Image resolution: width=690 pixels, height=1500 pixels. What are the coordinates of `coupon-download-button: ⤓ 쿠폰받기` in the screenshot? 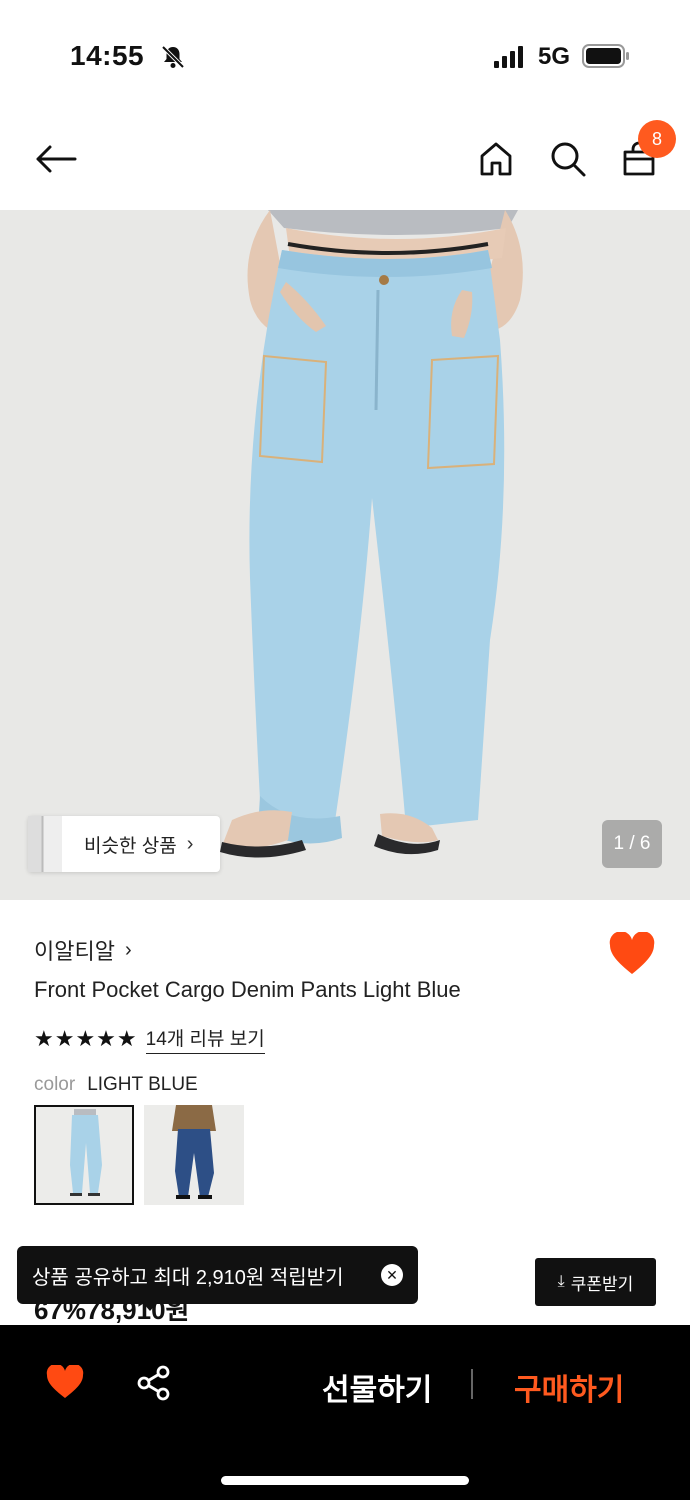 It's located at (595, 1282).